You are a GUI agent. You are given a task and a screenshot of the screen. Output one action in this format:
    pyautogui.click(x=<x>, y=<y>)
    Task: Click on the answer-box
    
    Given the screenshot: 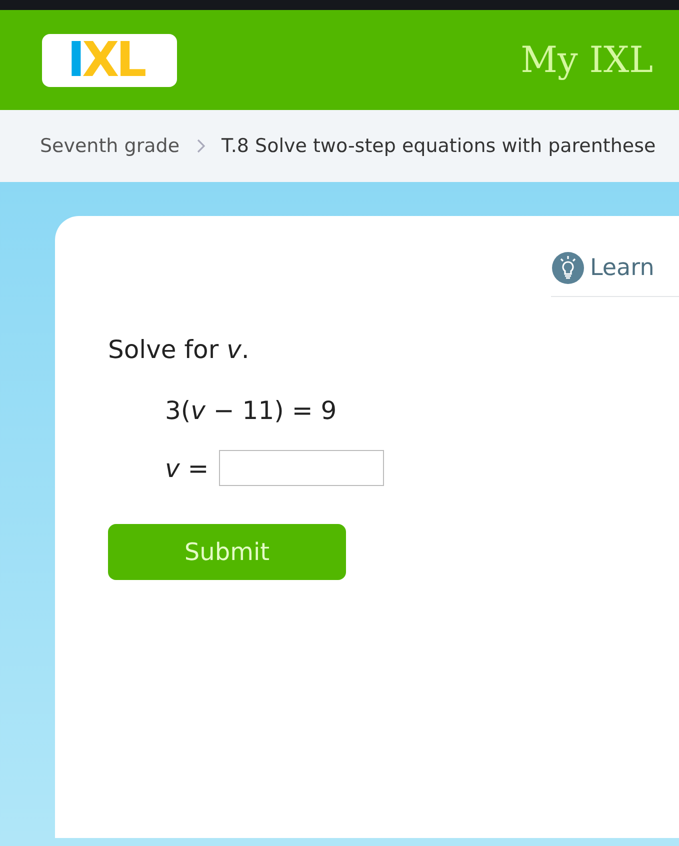 What is the action you would take?
    pyautogui.click(x=301, y=468)
    